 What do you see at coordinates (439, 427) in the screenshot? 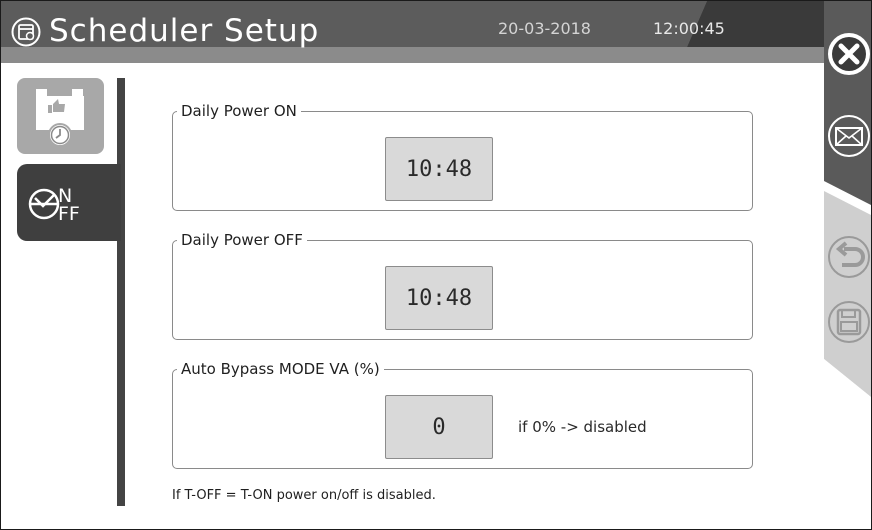
I see `bypass-percent-field: 0` at bounding box center [439, 427].